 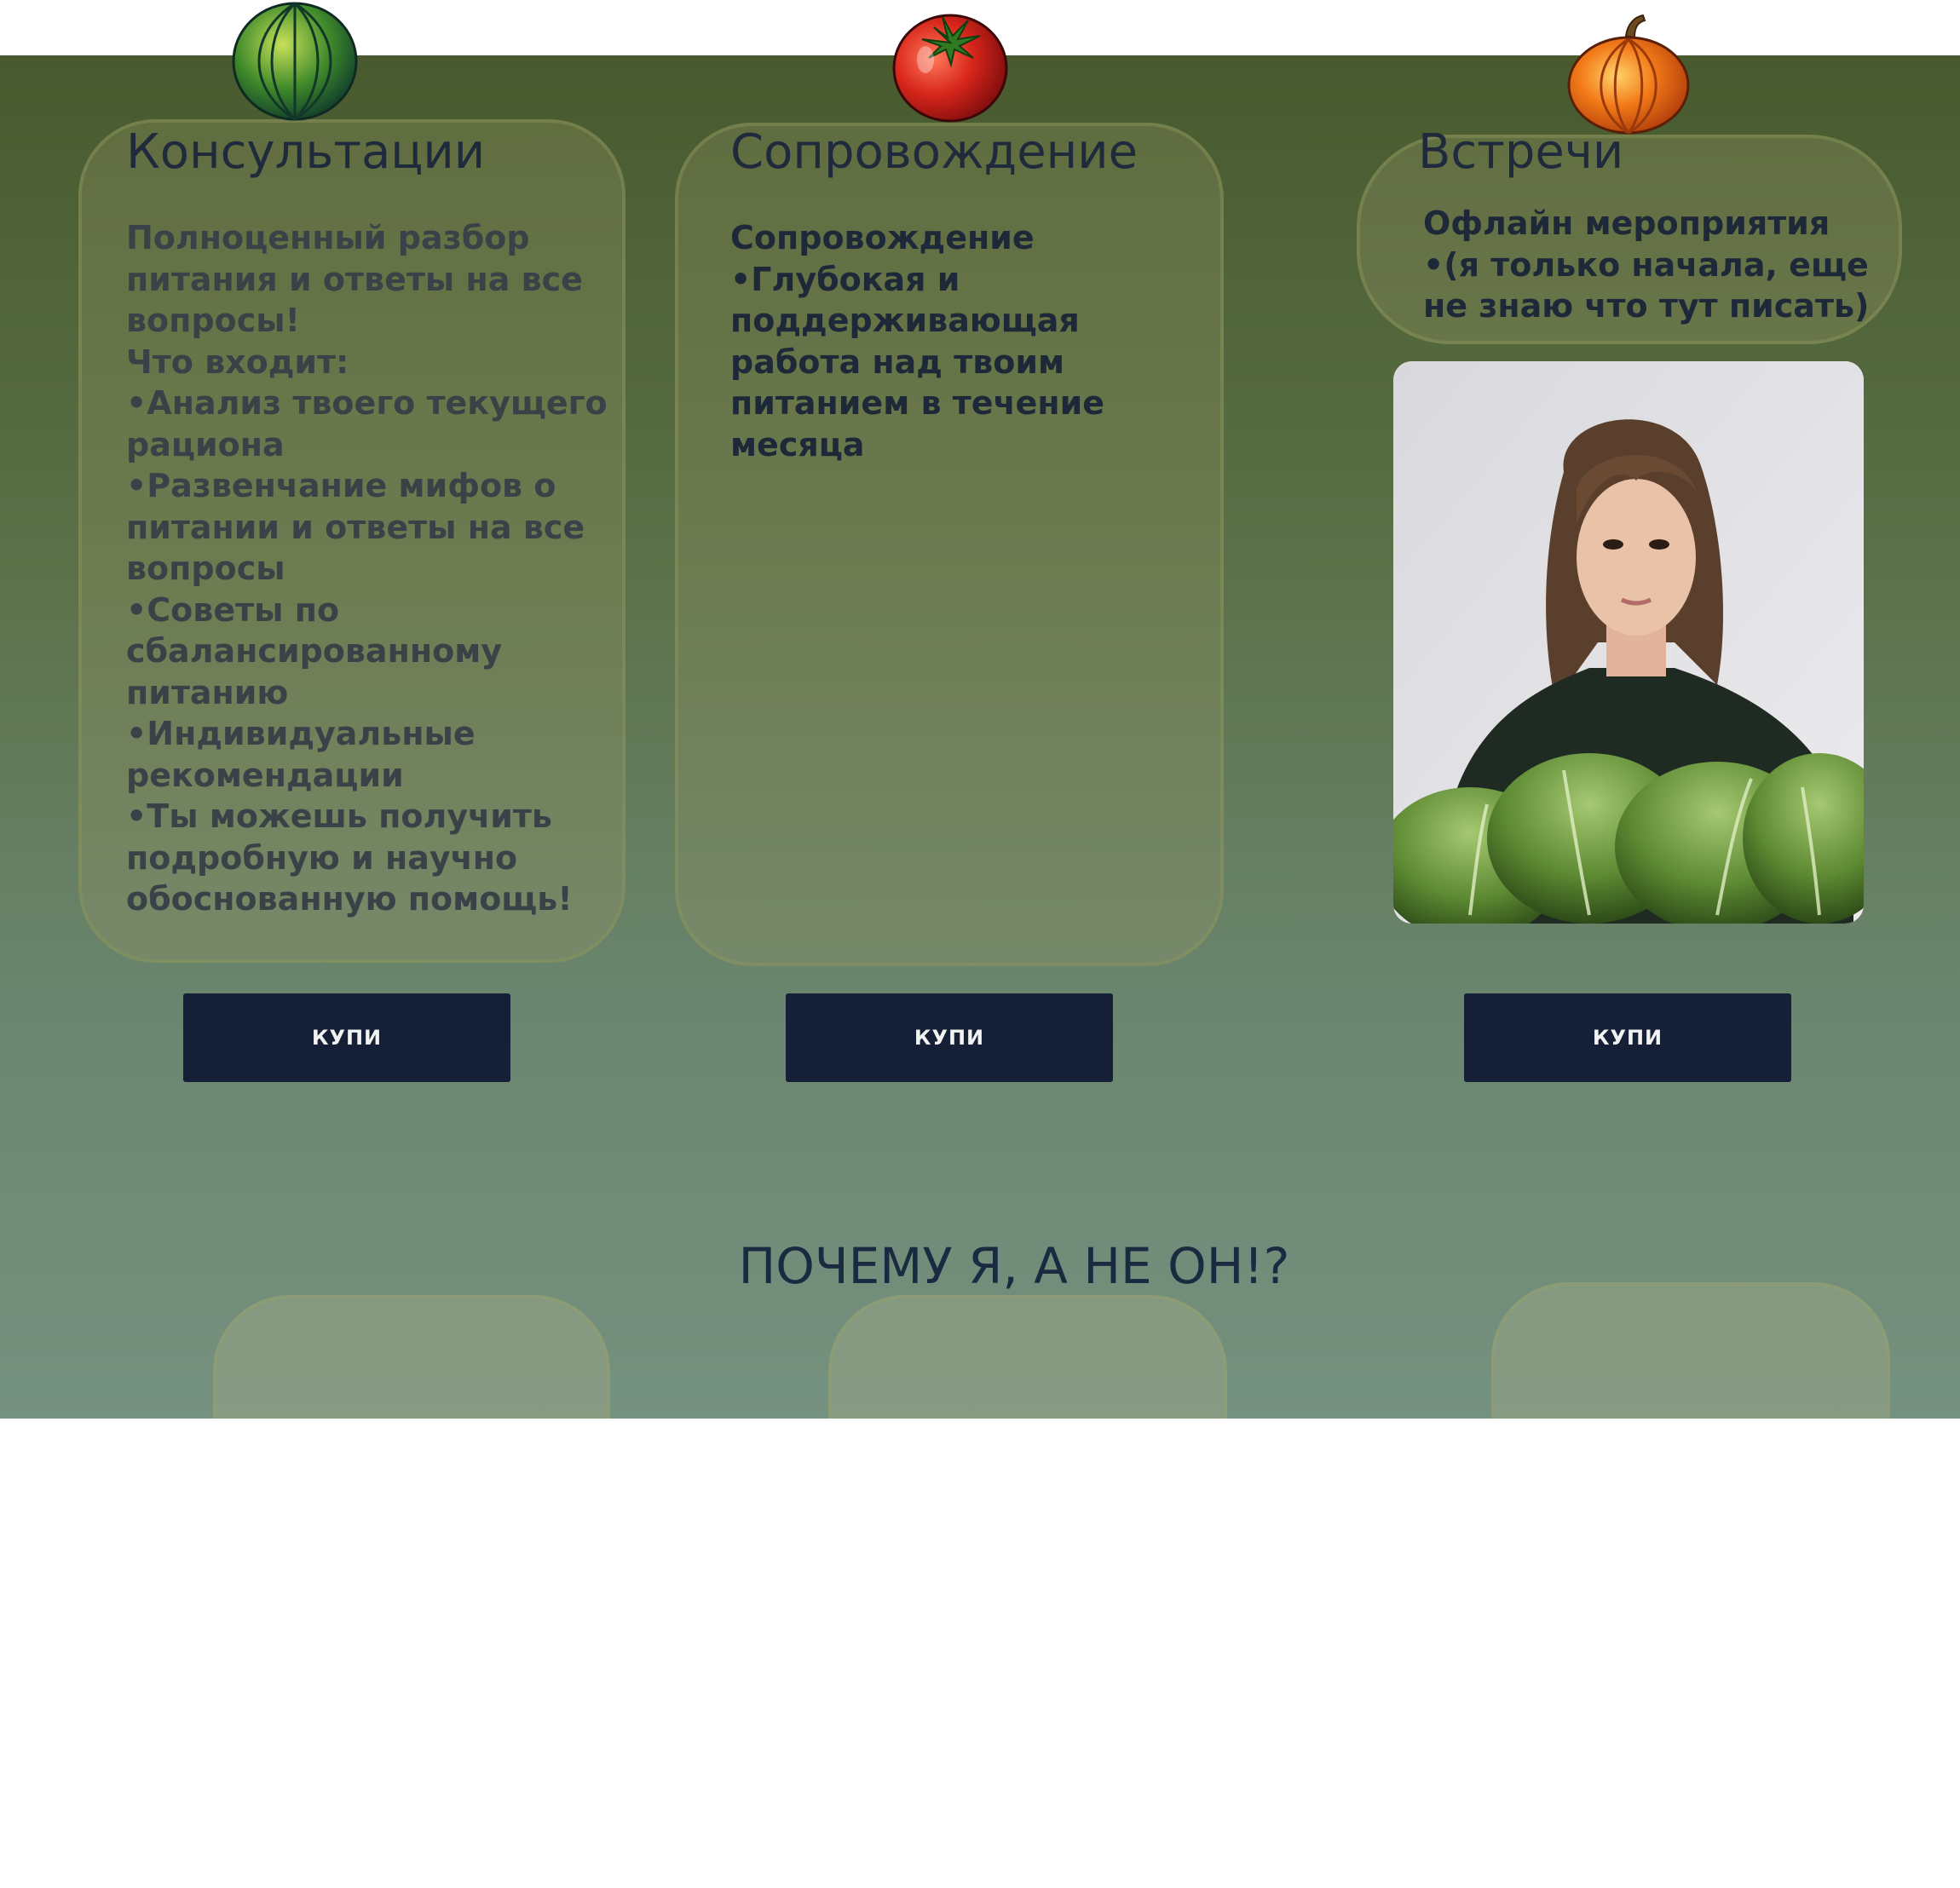 What do you see at coordinates (1627, 1037) in the screenshot?
I see `buy-button-meetings: КУПИ` at bounding box center [1627, 1037].